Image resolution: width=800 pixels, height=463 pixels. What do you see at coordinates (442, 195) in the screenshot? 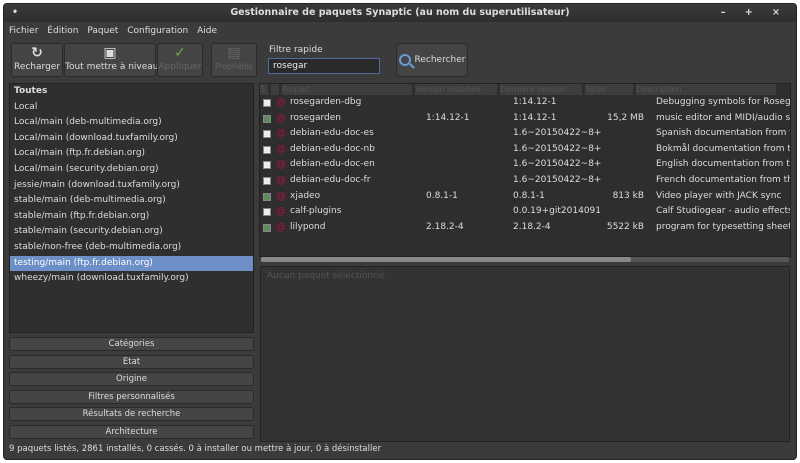
I see `installed-version: 0.8.1-1` at bounding box center [442, 195].